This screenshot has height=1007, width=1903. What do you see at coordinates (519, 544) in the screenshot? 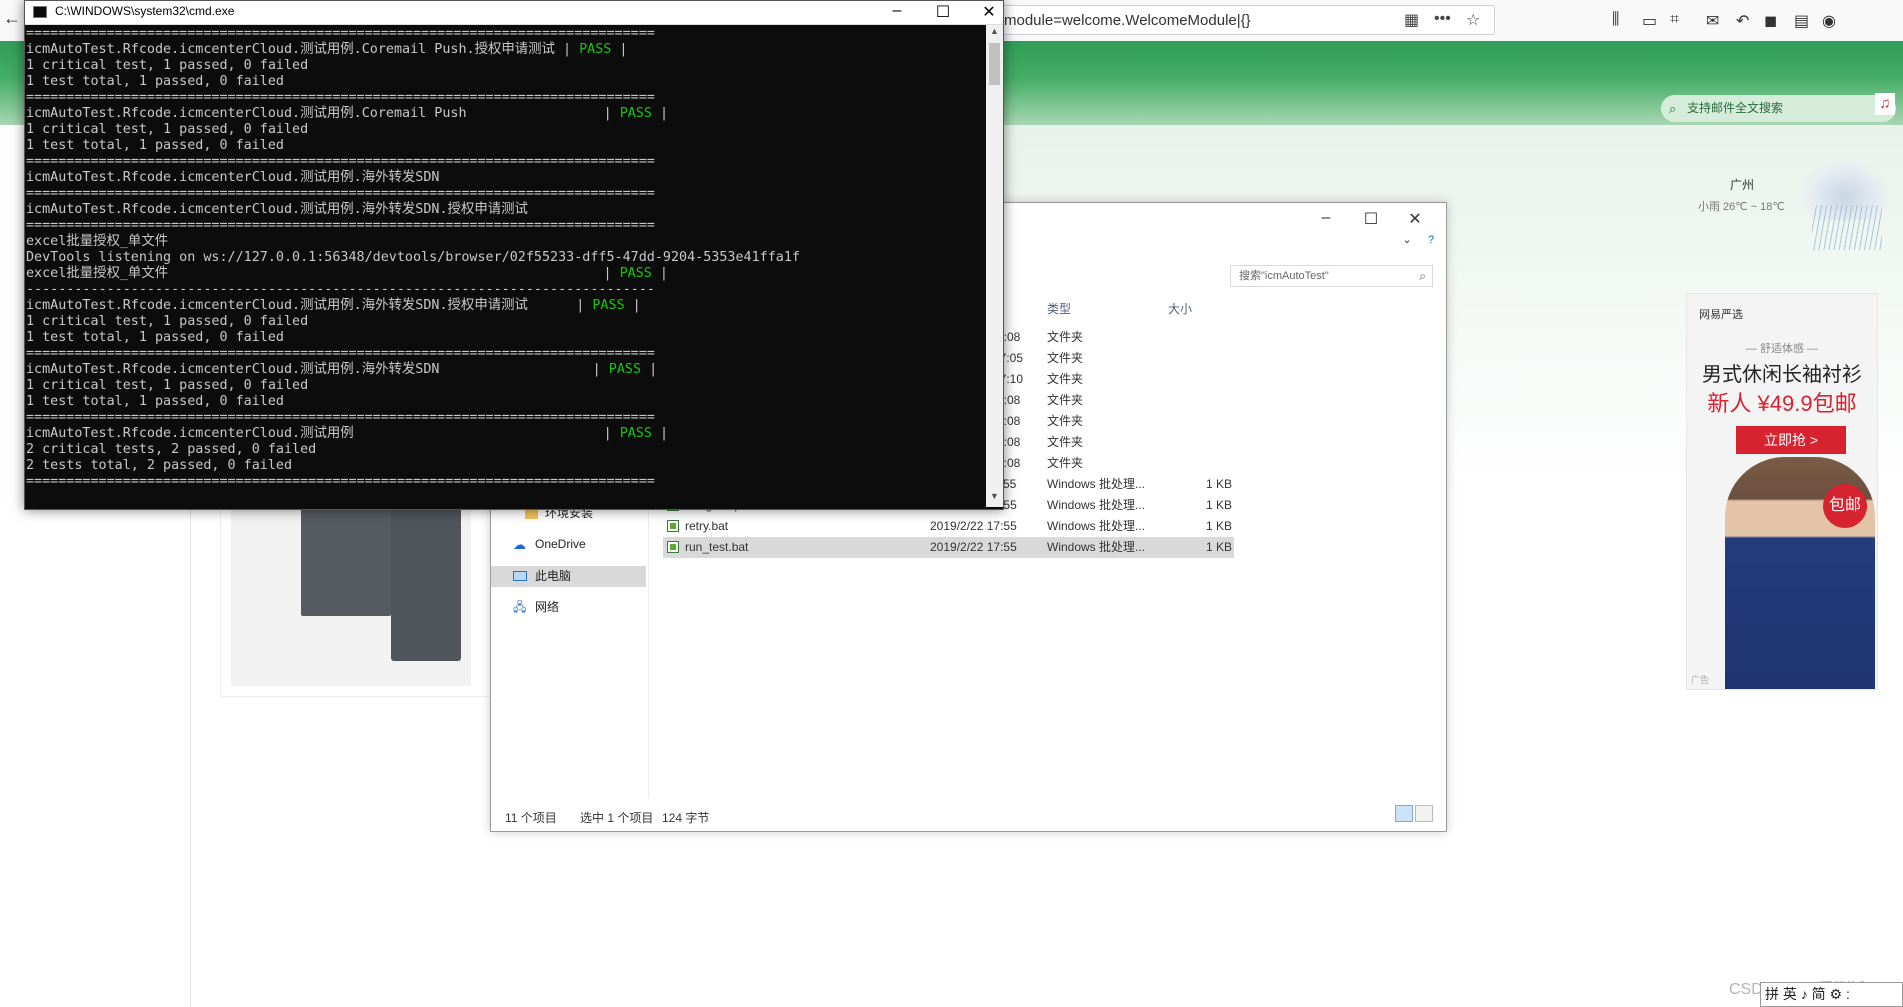
I see `cloud-icon: ☁` at bounding box center [519, 544].